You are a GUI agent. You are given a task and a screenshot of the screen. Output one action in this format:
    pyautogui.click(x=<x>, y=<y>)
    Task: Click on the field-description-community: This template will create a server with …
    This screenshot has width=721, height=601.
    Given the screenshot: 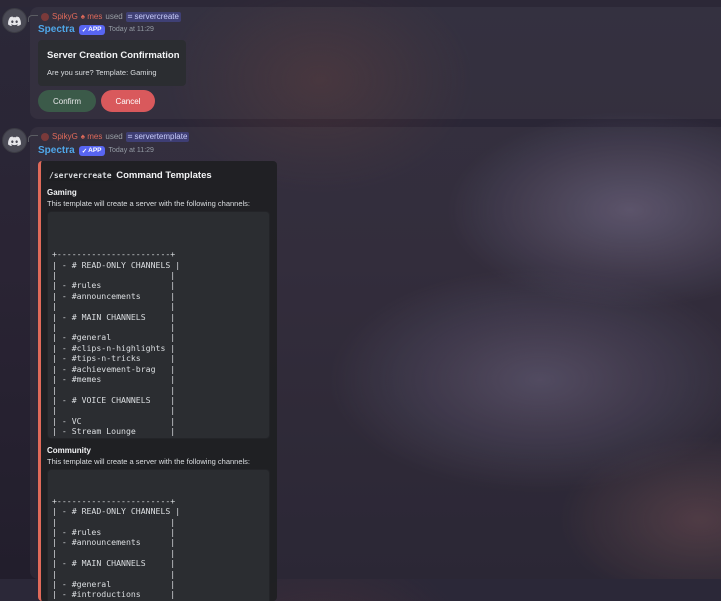 What is the action you would take?
    pyautogui.click(x=149, y=461)
    